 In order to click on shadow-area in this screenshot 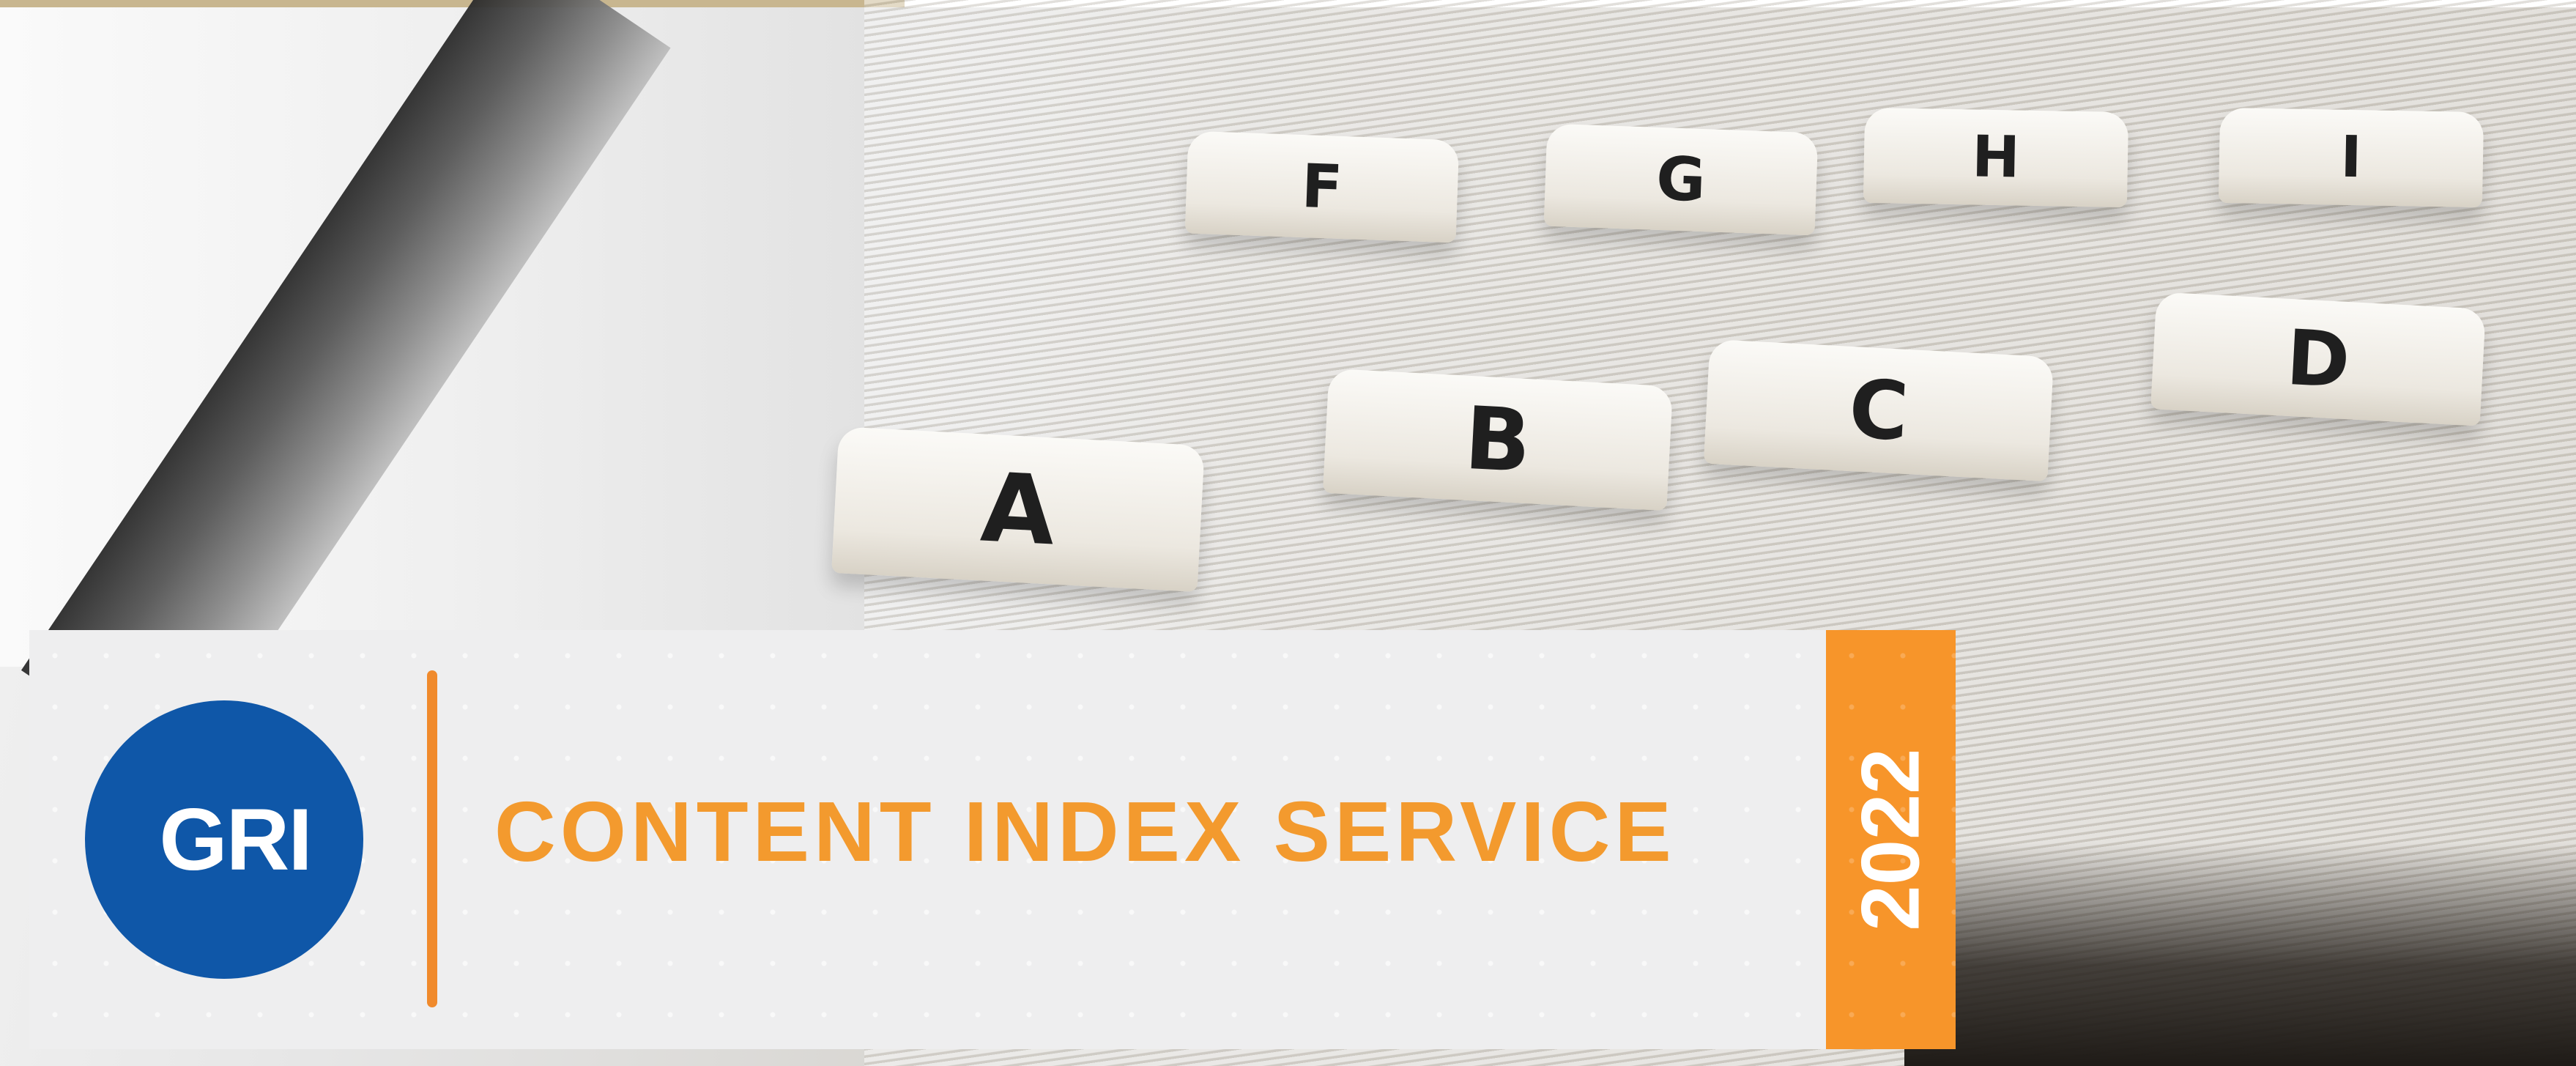, I will do `click(2240, 954)`.